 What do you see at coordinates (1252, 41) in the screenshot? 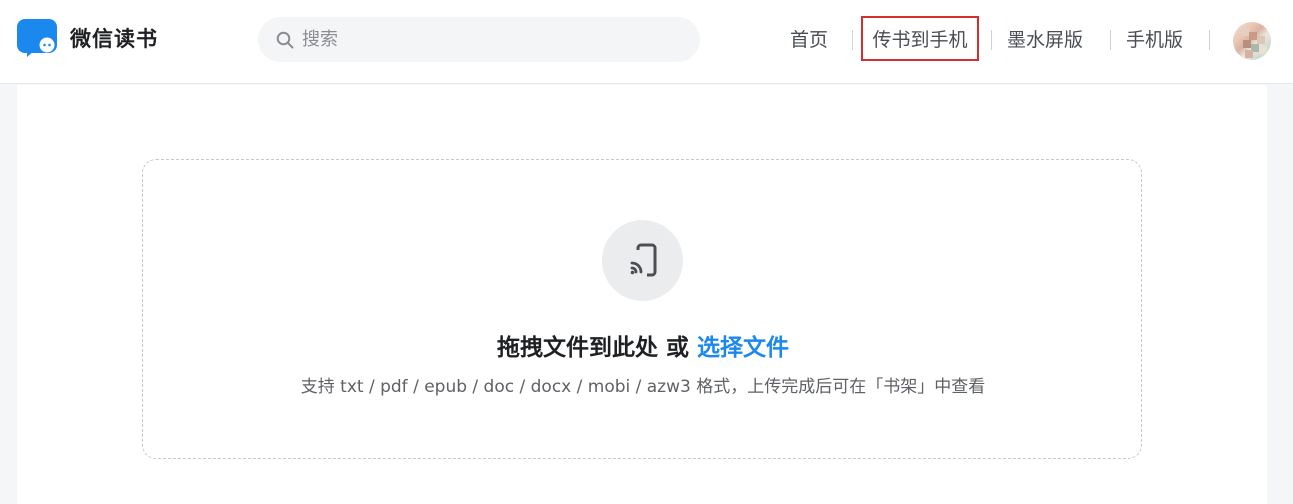
I see `user-avatar` at bounding box center [1252, 41].